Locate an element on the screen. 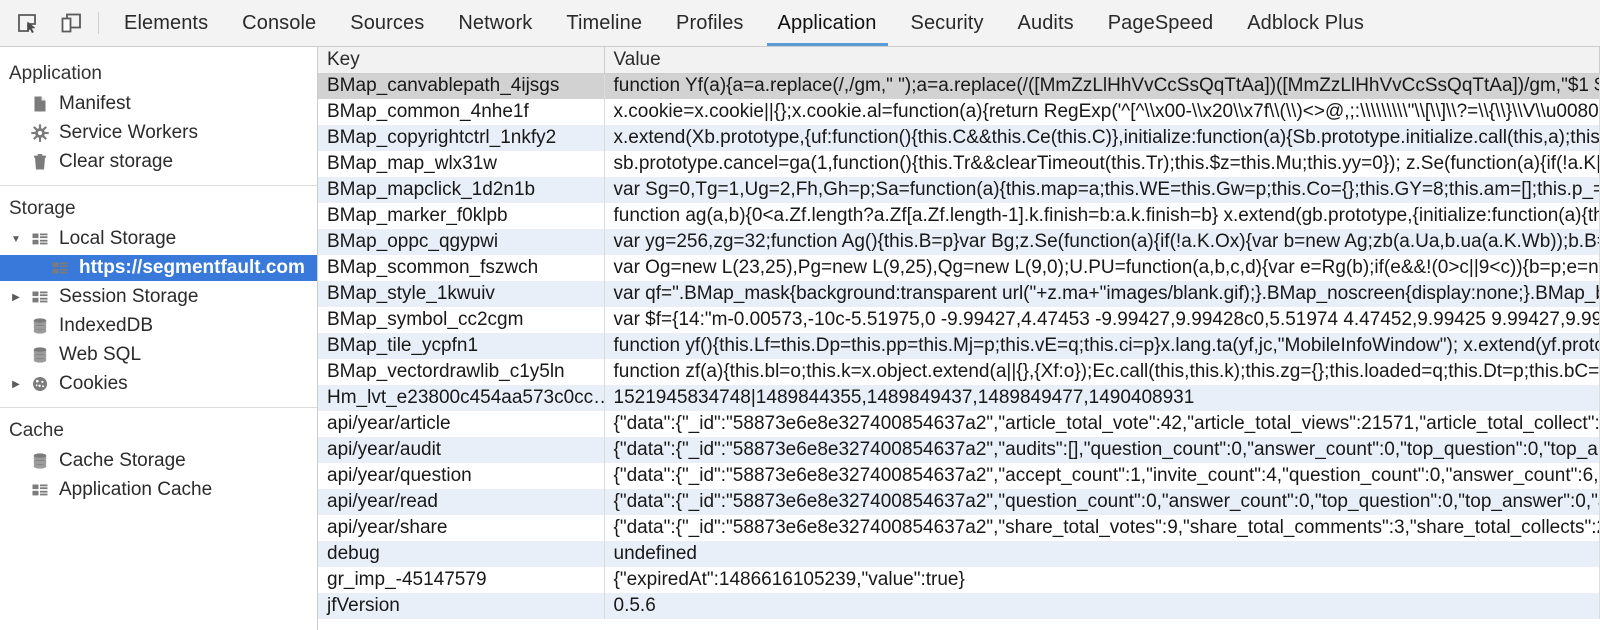 The height and width of the screenshot is (630, 1600). sidebar-item-cache-storage: ▶Cache Storage is located at coordinates (158, 461).